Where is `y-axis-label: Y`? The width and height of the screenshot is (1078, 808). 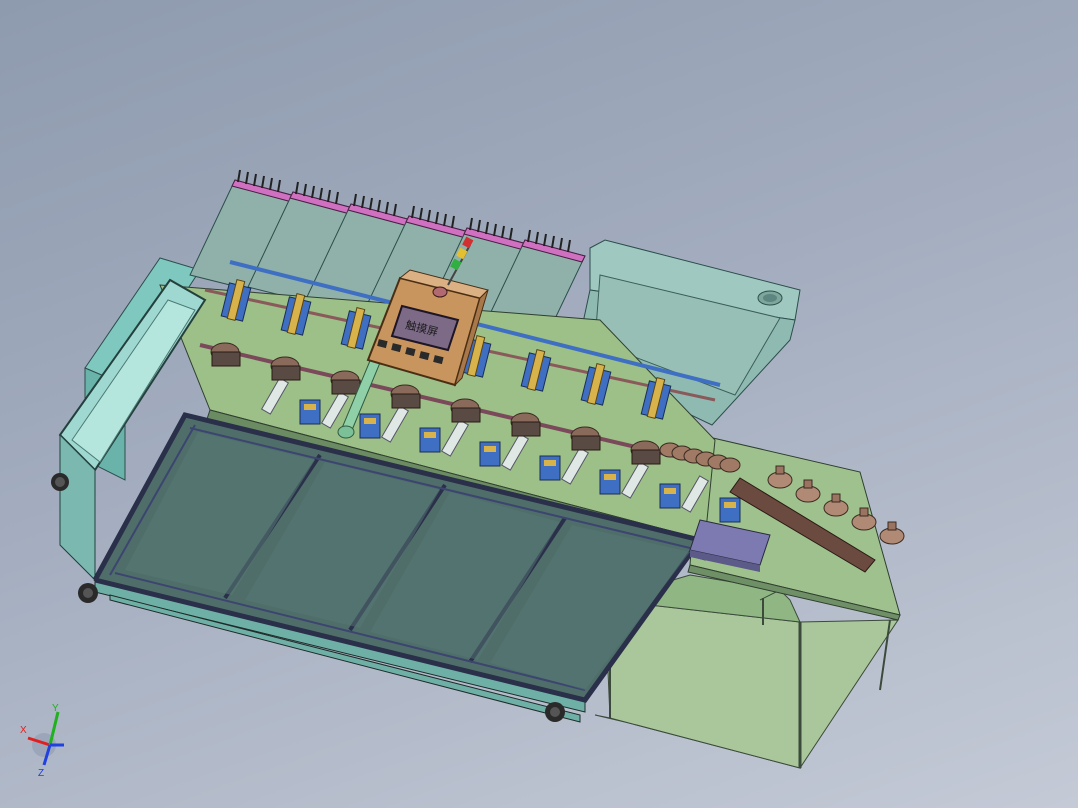
y-axis-label: Y is located at coordinates (55, 708).